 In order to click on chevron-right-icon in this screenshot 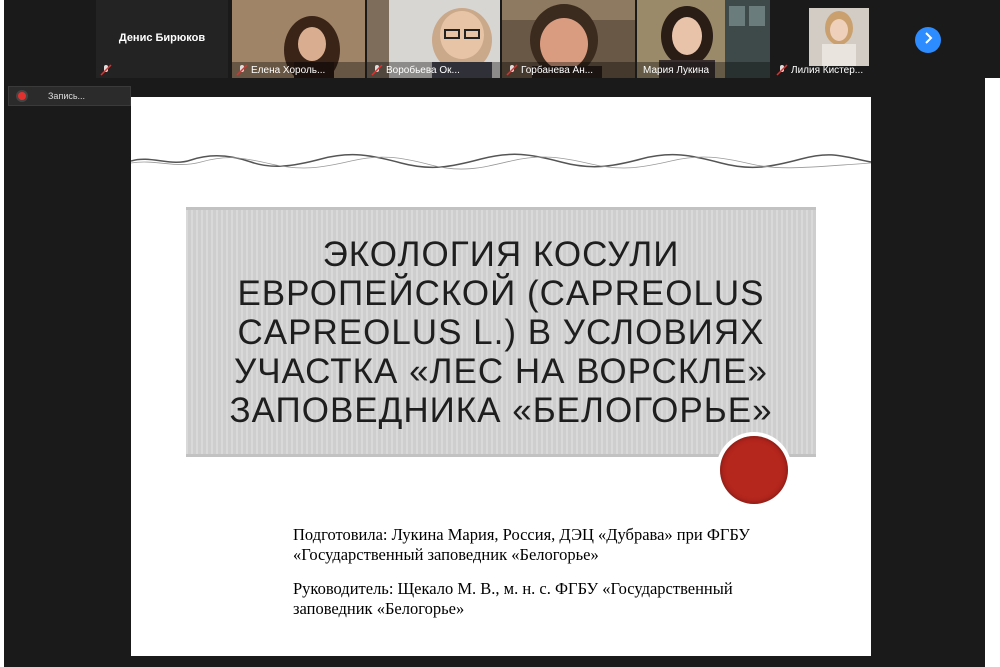, I will do `click(928, 40)`.